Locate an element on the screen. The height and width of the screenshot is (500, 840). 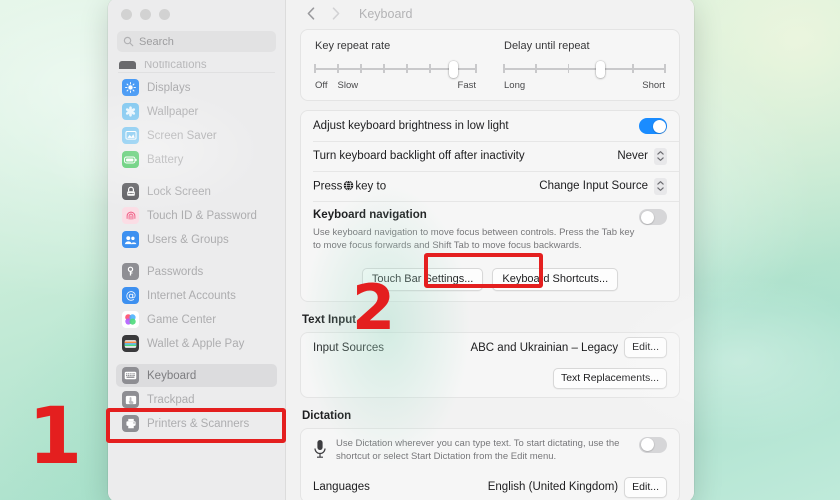
delay-until-repeat-group: Delay until repeat Long Short is located at coordinates (584, 65).